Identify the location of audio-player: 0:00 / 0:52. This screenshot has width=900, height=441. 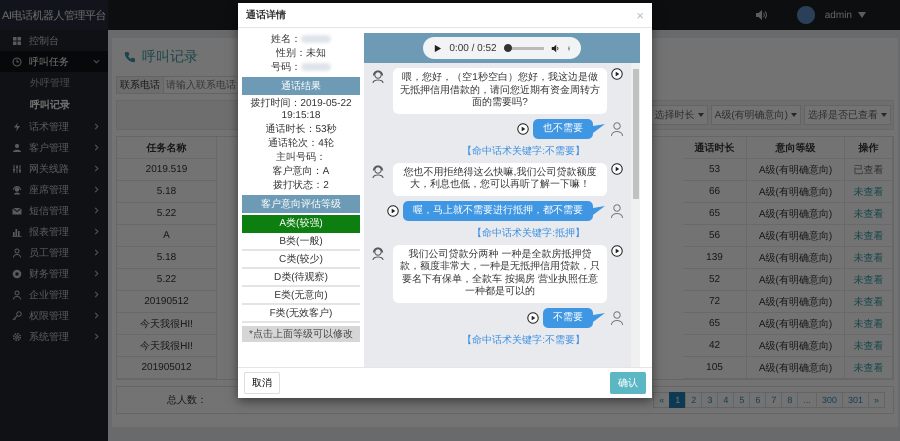
(502, 48).